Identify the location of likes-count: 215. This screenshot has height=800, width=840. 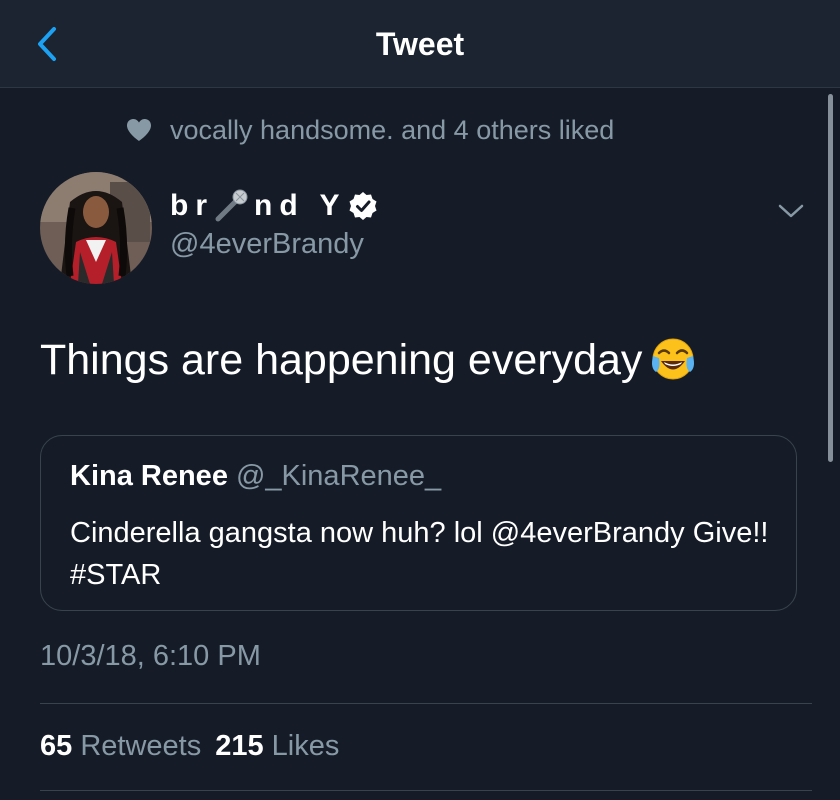
(239, 746).